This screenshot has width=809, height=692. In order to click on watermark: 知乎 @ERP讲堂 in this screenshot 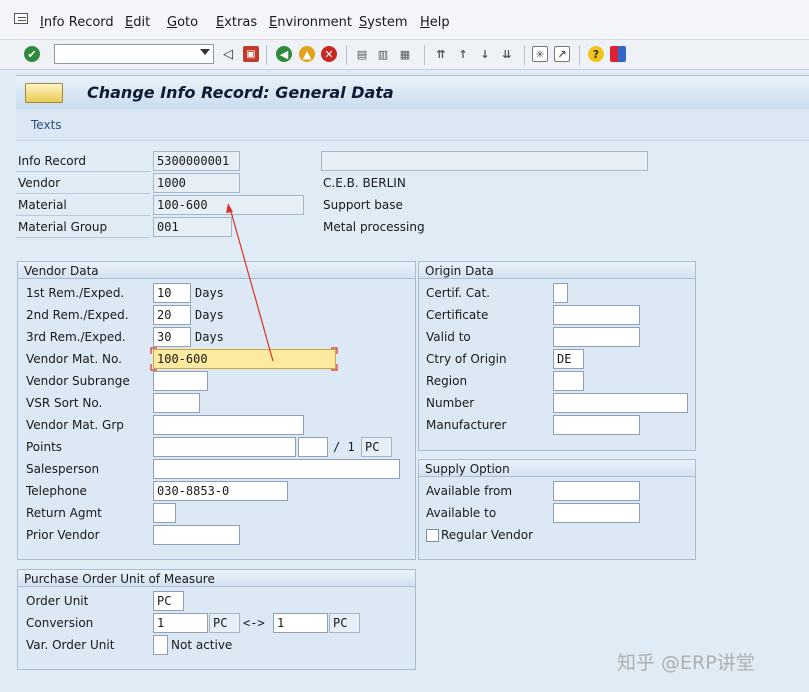, I will do `click(686, 663)`.